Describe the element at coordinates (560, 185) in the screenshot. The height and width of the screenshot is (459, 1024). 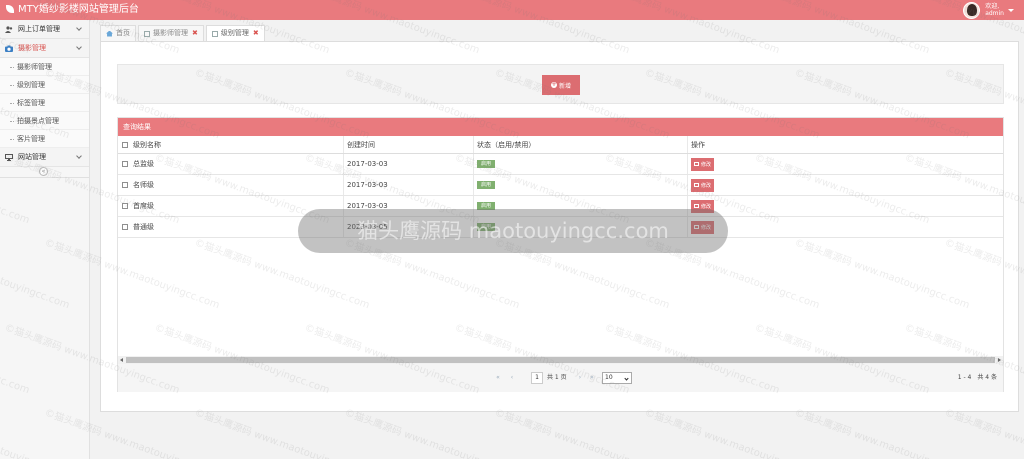
I see `table-row: 名师级 2017-03-03 启用 修改` at that location.